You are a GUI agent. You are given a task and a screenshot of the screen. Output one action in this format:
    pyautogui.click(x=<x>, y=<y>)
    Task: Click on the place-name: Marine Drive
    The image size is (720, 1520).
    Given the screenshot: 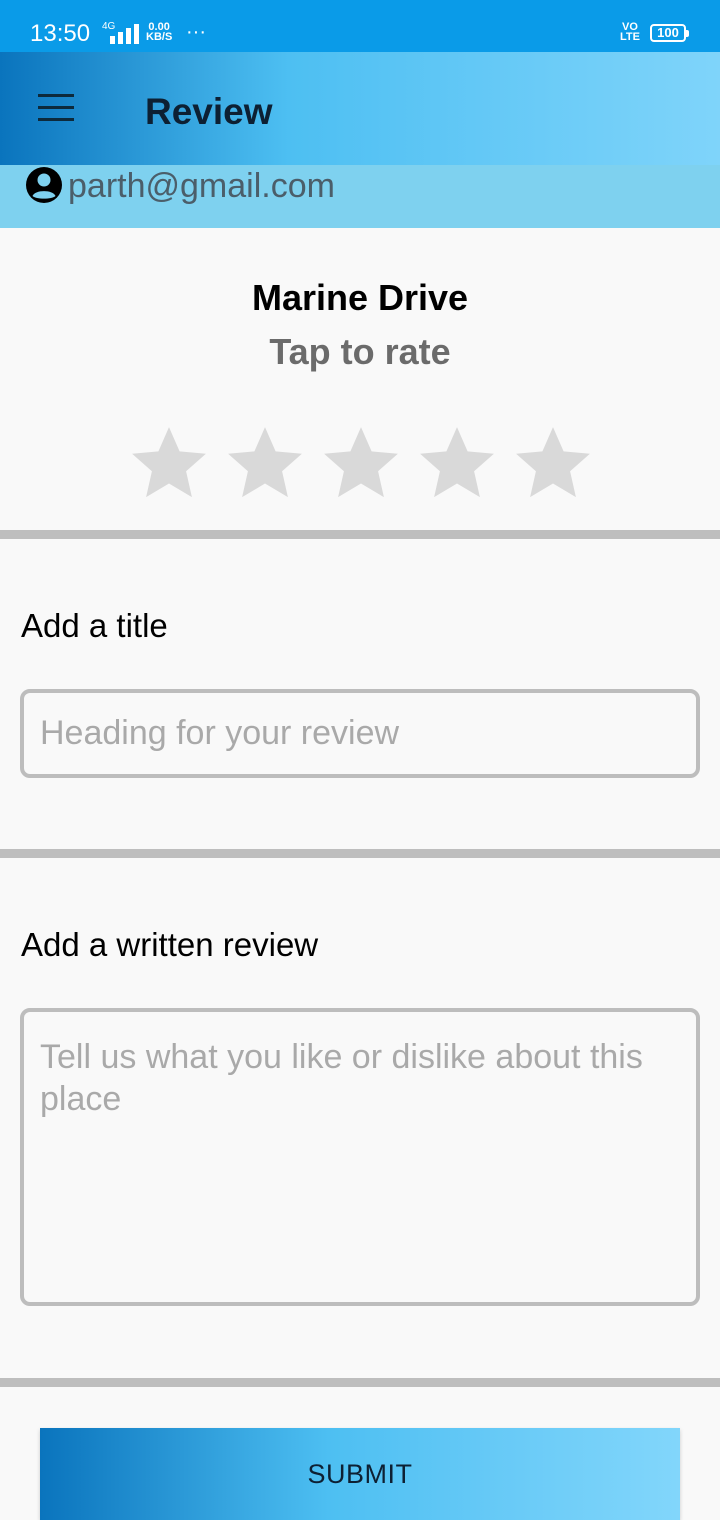 What is the action you would take?
    pyautogui.click(x=360, y=297)
    